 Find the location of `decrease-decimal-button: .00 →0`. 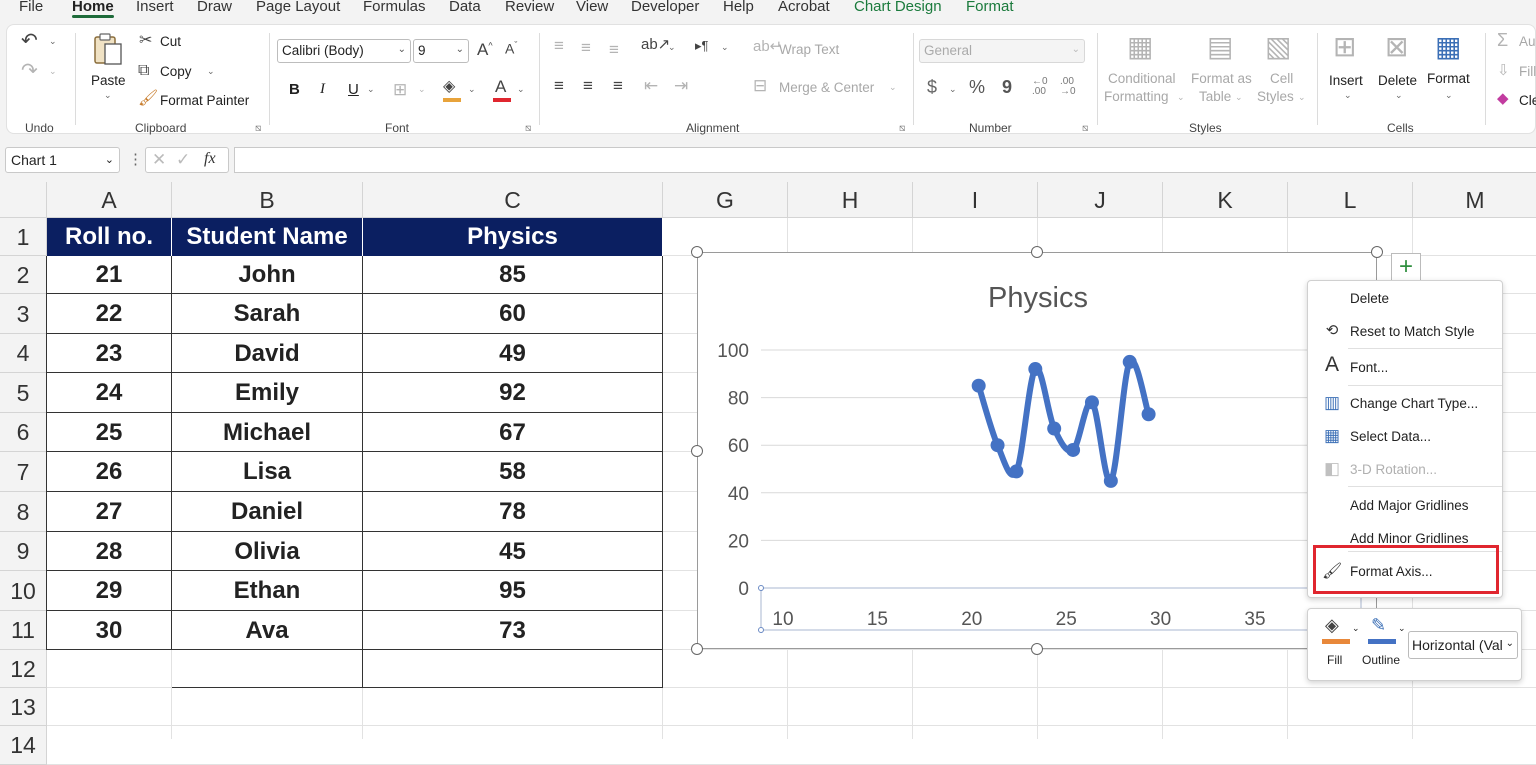

decrease-decimal-button: .00 →0 is located at coordinates (1068, 87).